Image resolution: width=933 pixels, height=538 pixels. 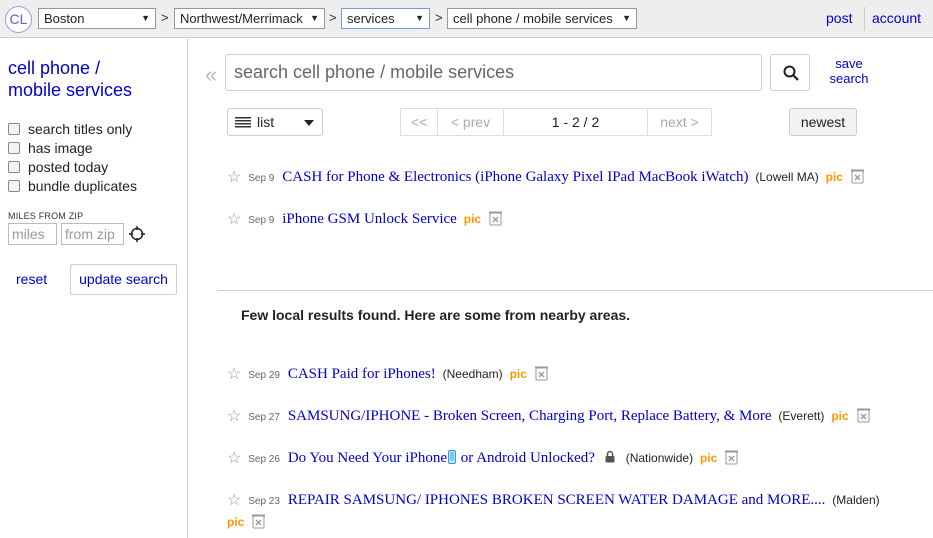 What do you see at coordinates (371, 18) in the screenshot?
I see `section-select-value: services` at bounding box center [371, 18].